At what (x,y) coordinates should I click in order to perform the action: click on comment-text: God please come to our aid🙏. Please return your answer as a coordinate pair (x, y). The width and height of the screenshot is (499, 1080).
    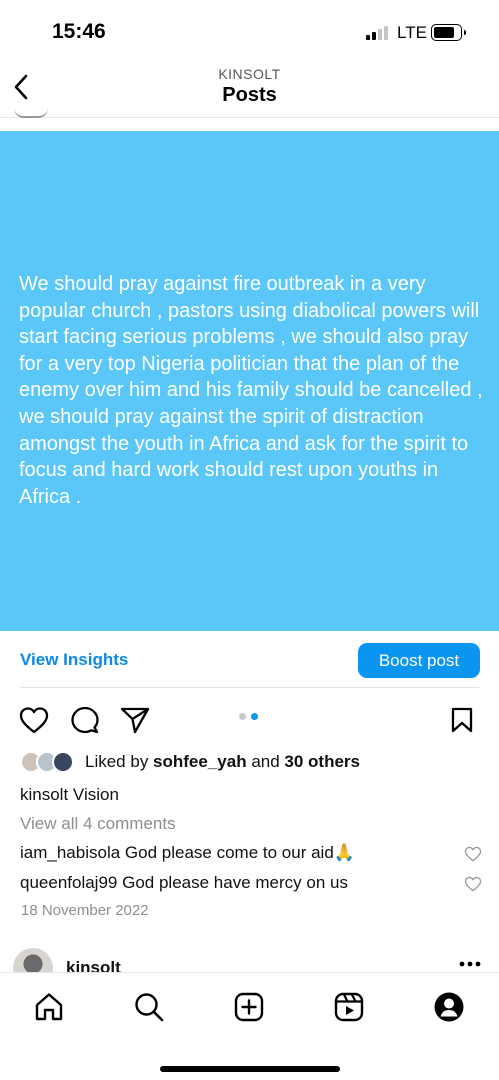
    Looking at the image, I should click on (239, 852).